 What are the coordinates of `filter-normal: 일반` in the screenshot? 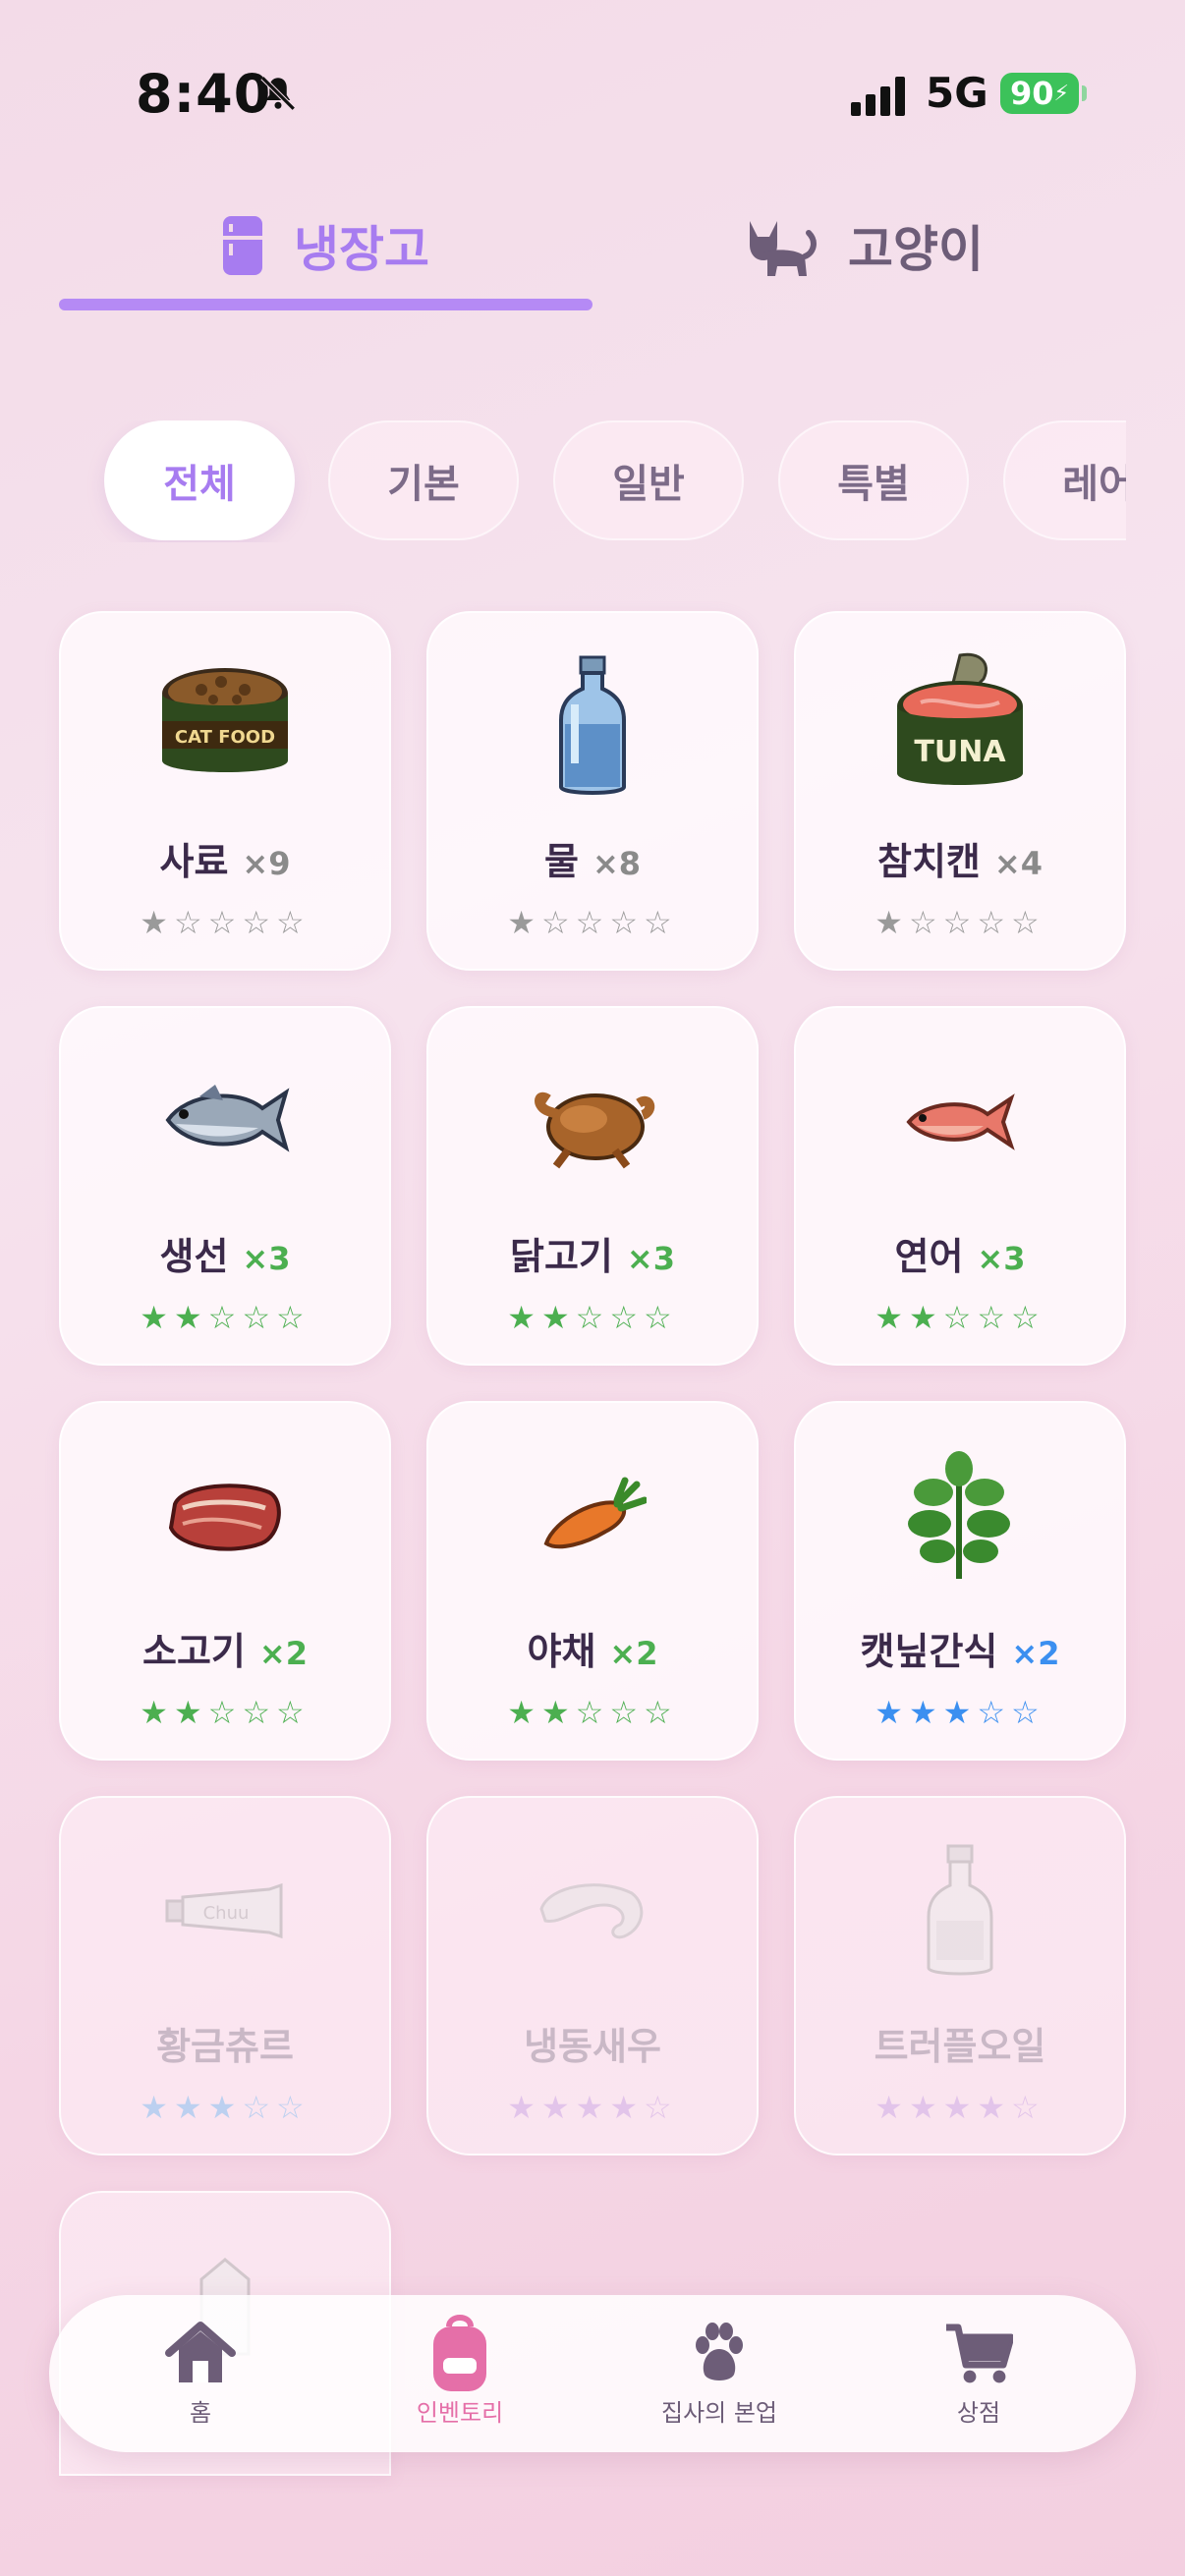 It's located at (649, 480).